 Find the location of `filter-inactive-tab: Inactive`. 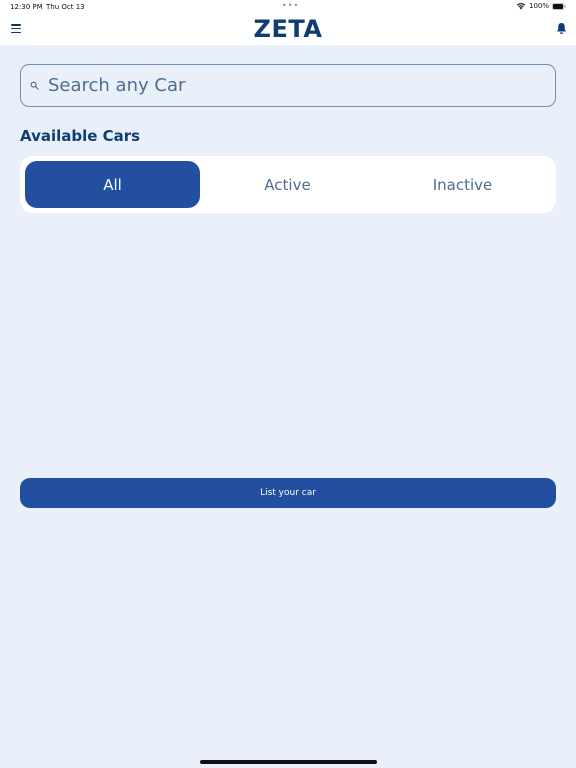

filter-inactive-tab: Inactive is located at coordinates (462, 184).